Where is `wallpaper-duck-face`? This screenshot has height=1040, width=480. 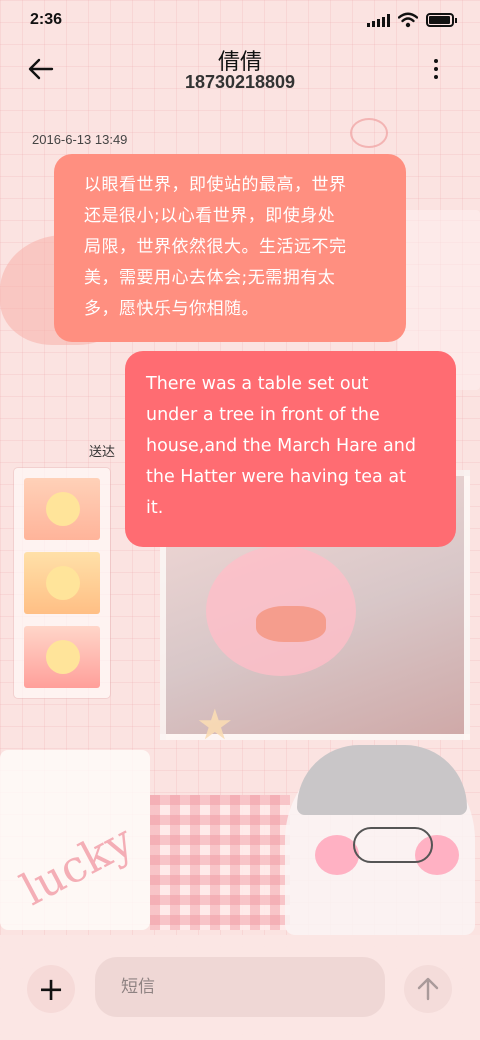
wallpaper-duck-face is located at coordinates (281, 611).